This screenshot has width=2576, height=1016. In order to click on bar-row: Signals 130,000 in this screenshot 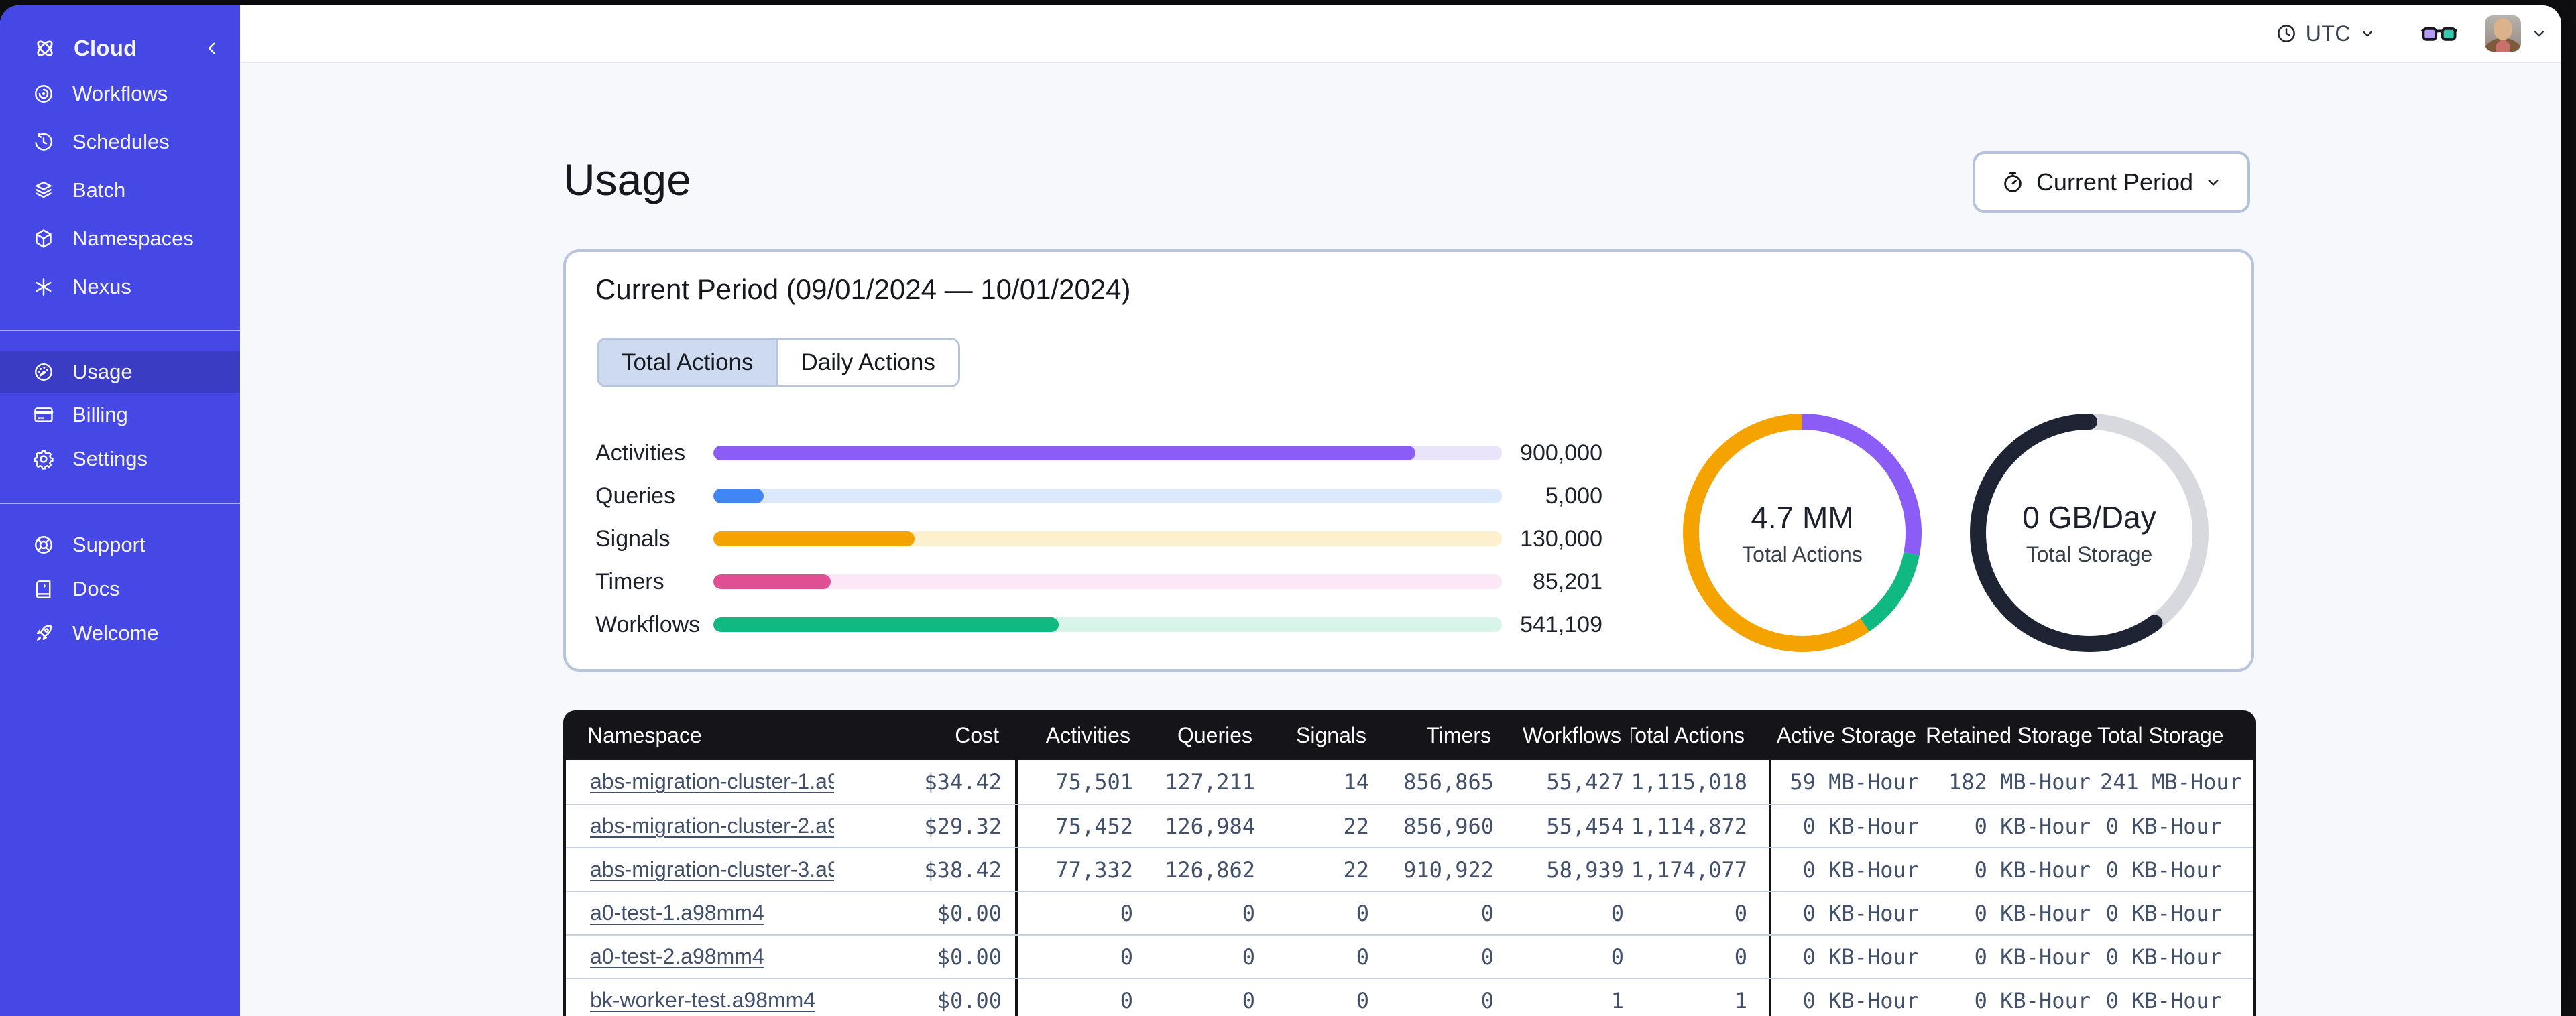, I will do `click(1098, 538)`.